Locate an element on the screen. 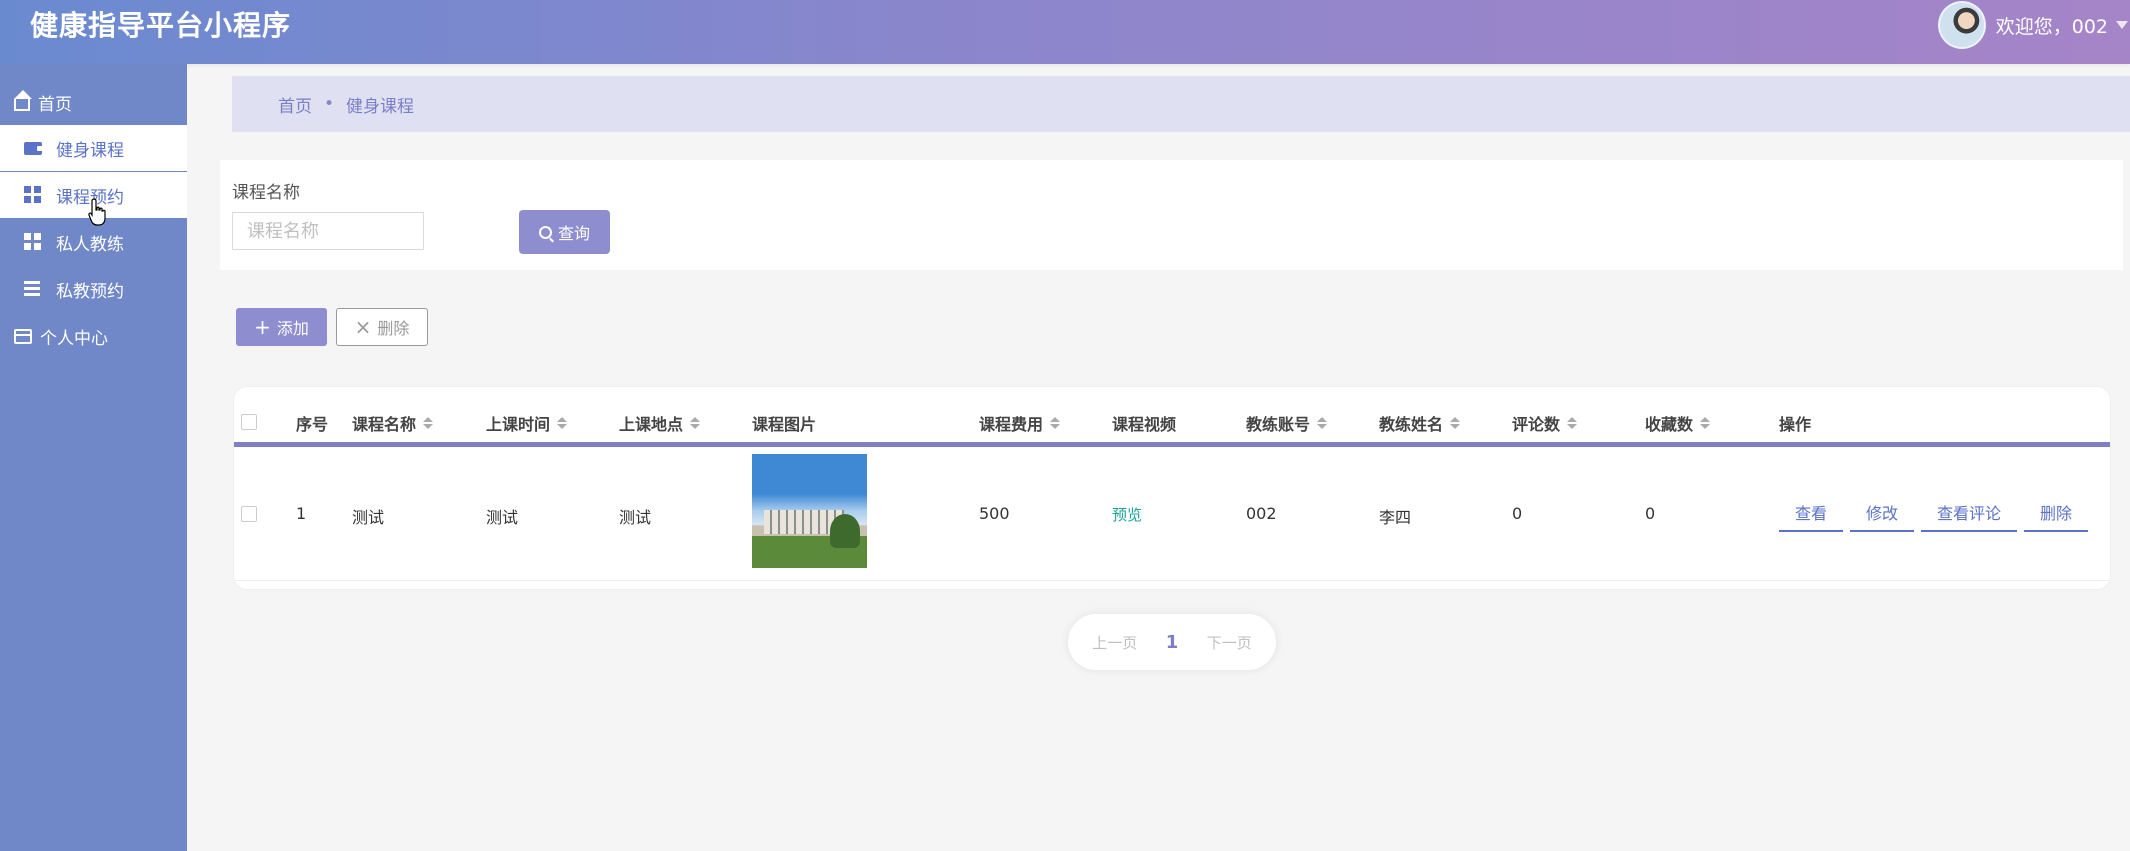 The width and height of the screenshot is (2130, 851). sidebar-item-fitness-course: 健身课程 is located at coordinates (93, 148).